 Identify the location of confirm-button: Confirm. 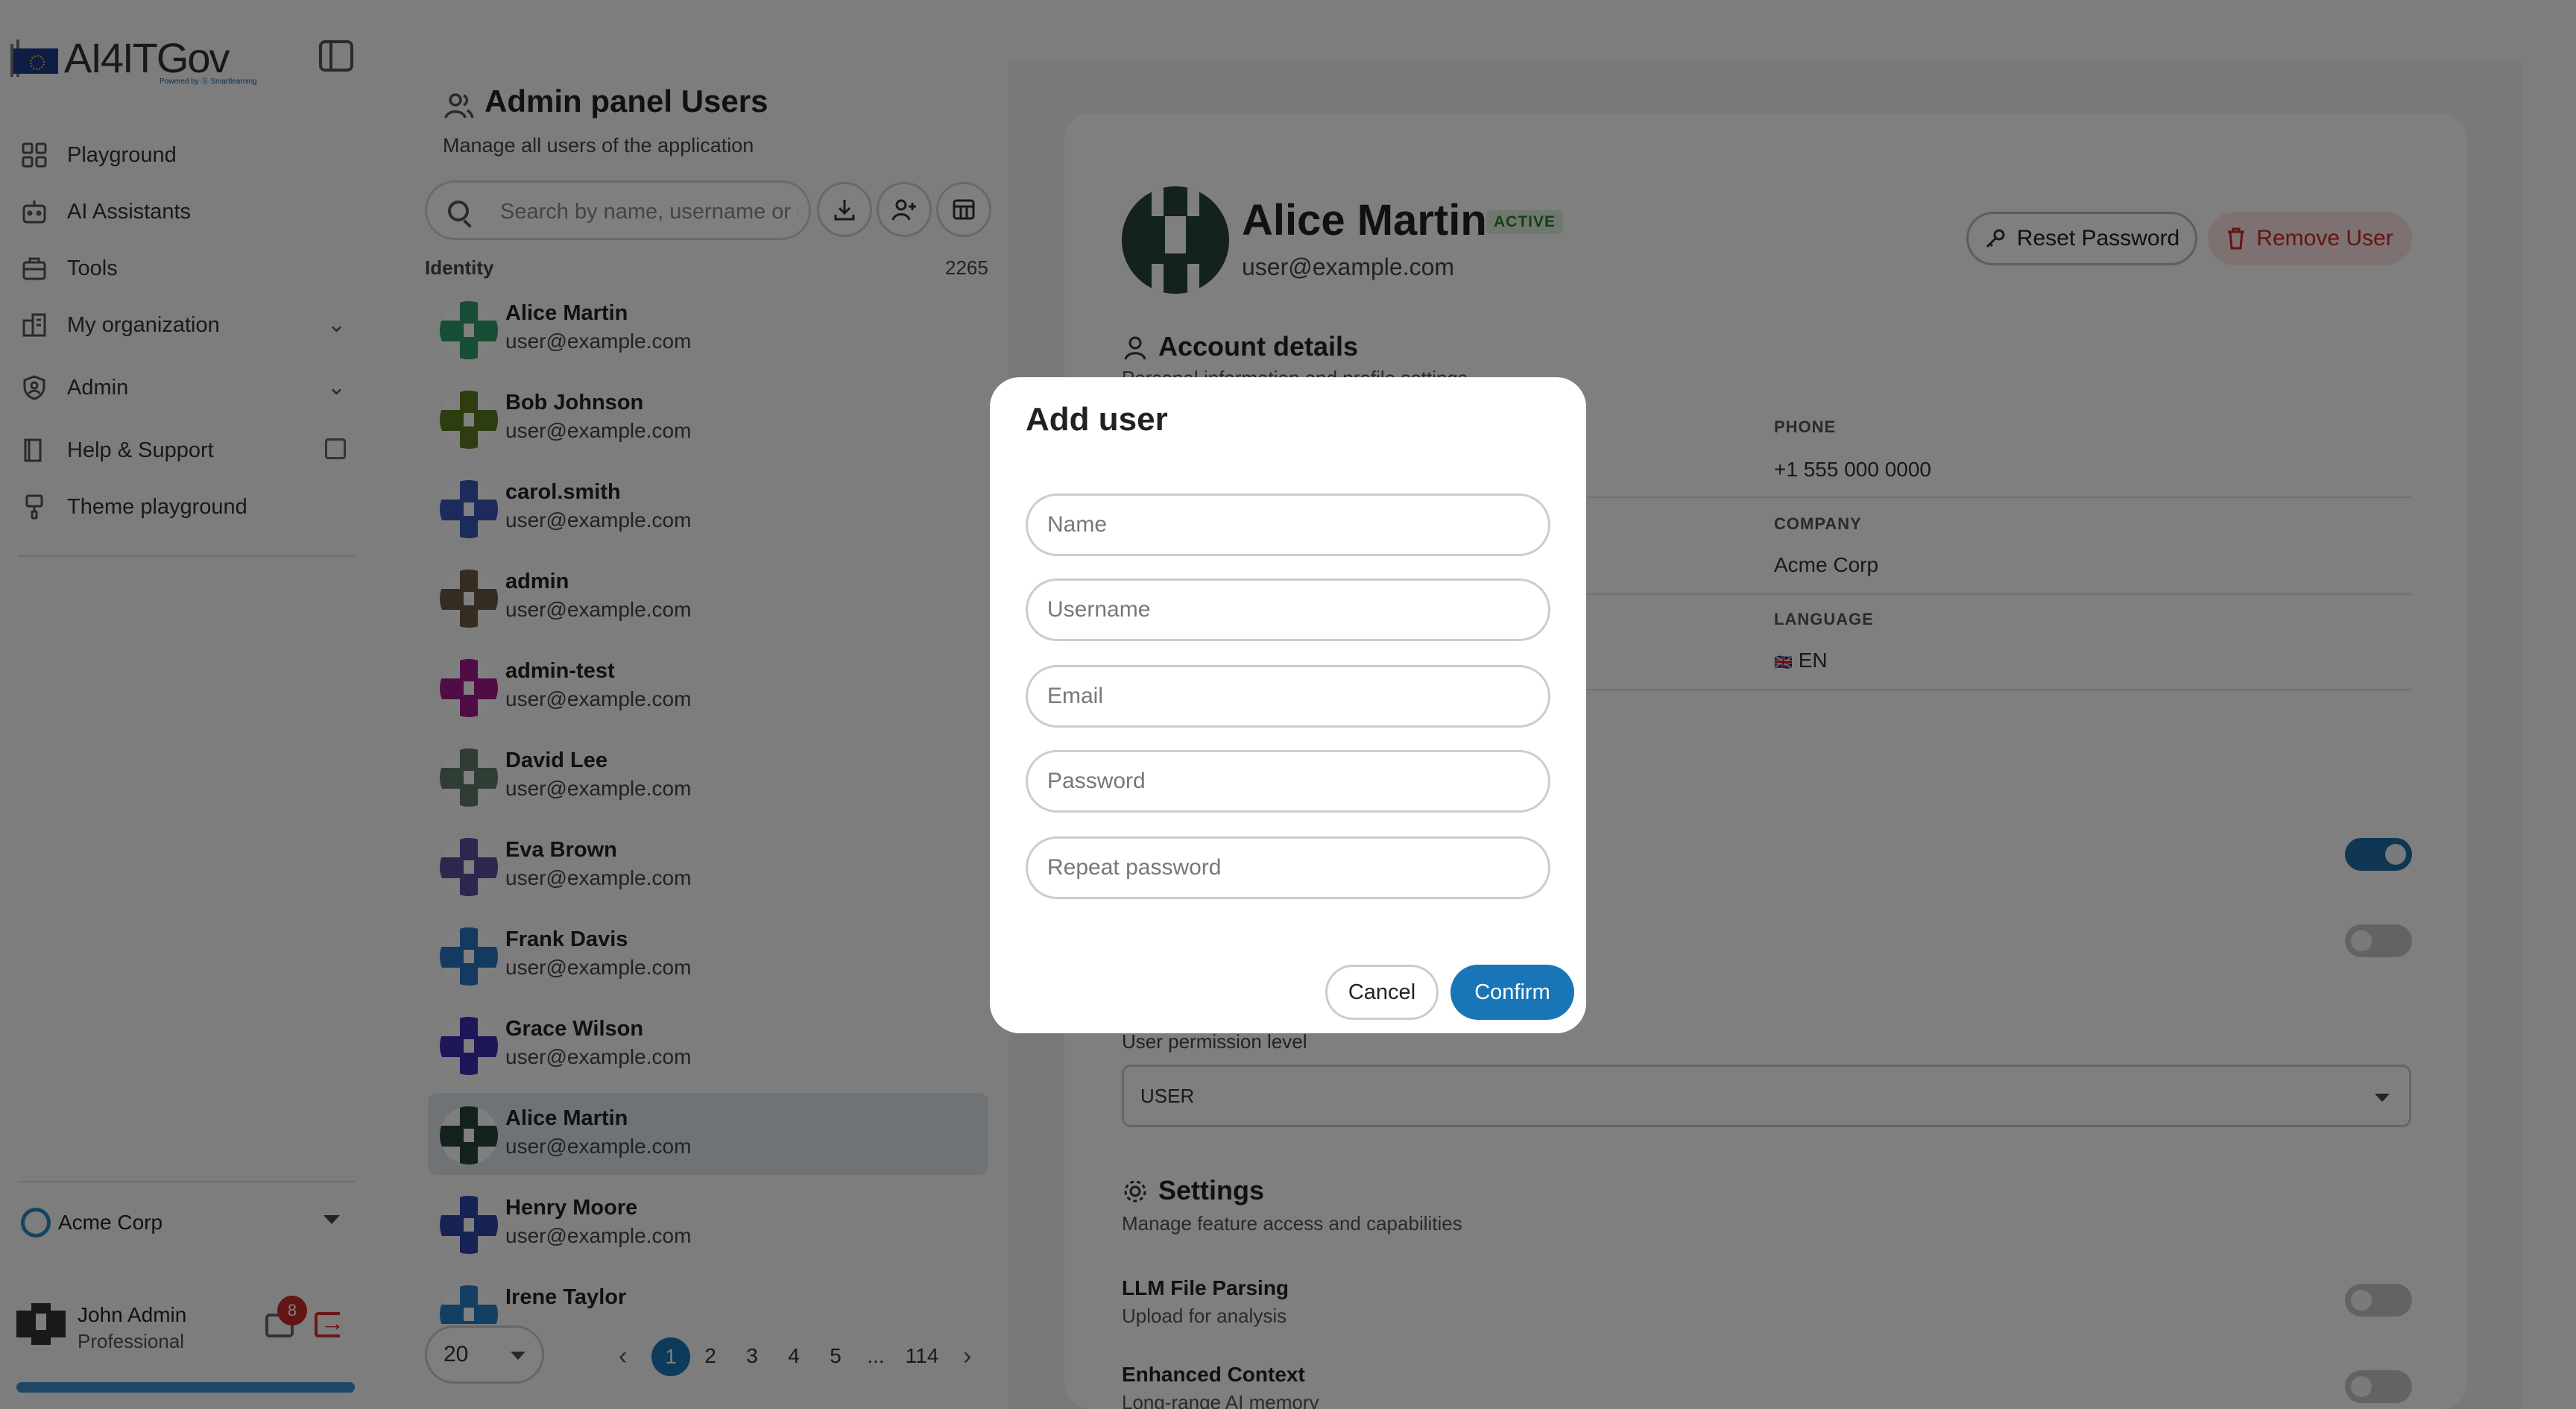
(1512, 993).